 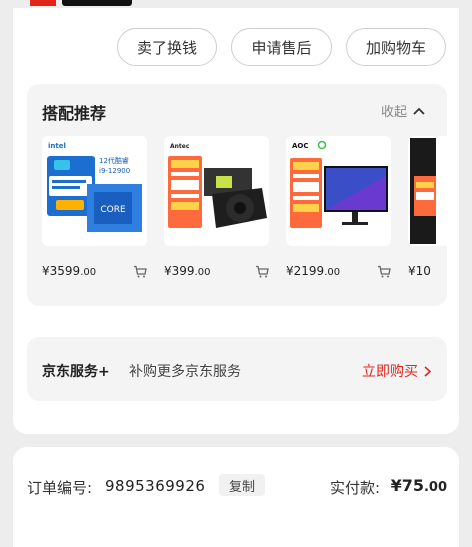 I want to click on buy-now-label: 立即购买, so click(x=390, y=372).